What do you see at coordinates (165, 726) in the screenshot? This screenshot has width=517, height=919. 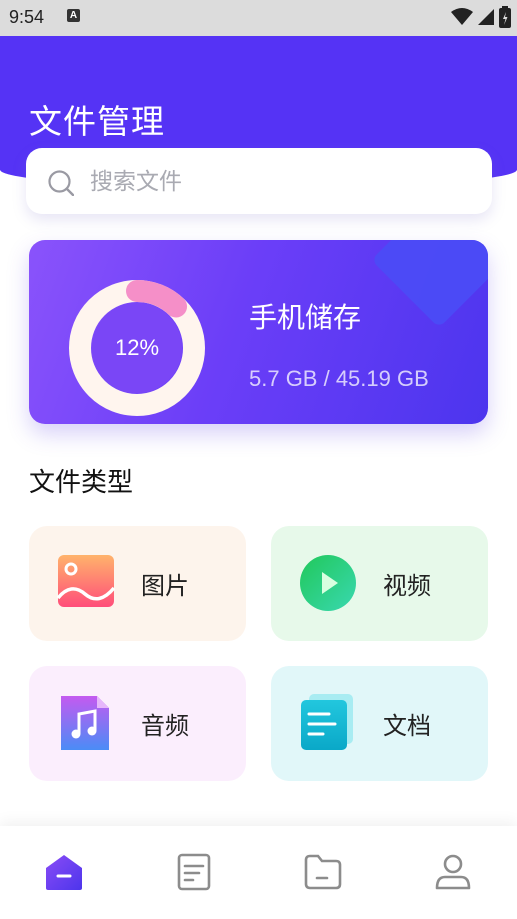 I see `file-type-label: 音频` at bounding box center [165, 726].